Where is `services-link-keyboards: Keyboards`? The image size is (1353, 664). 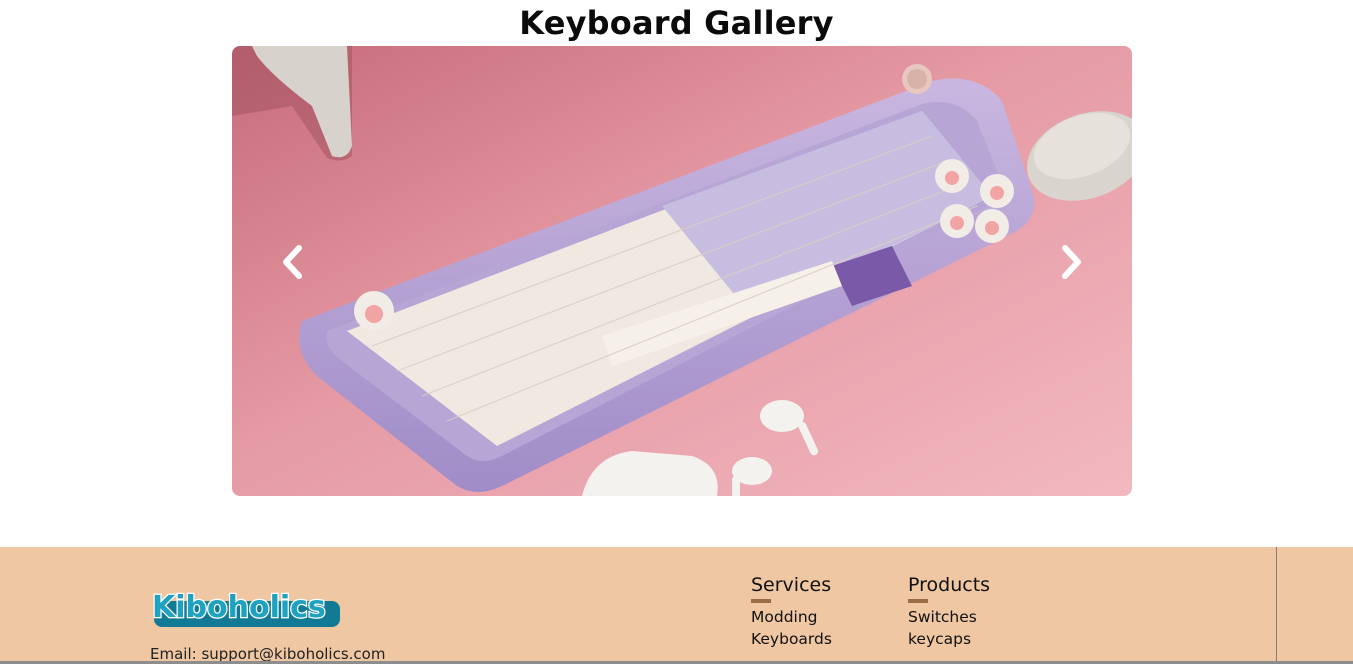 services-link-keyboards: Keyboards is located at coordinates (791, 639).